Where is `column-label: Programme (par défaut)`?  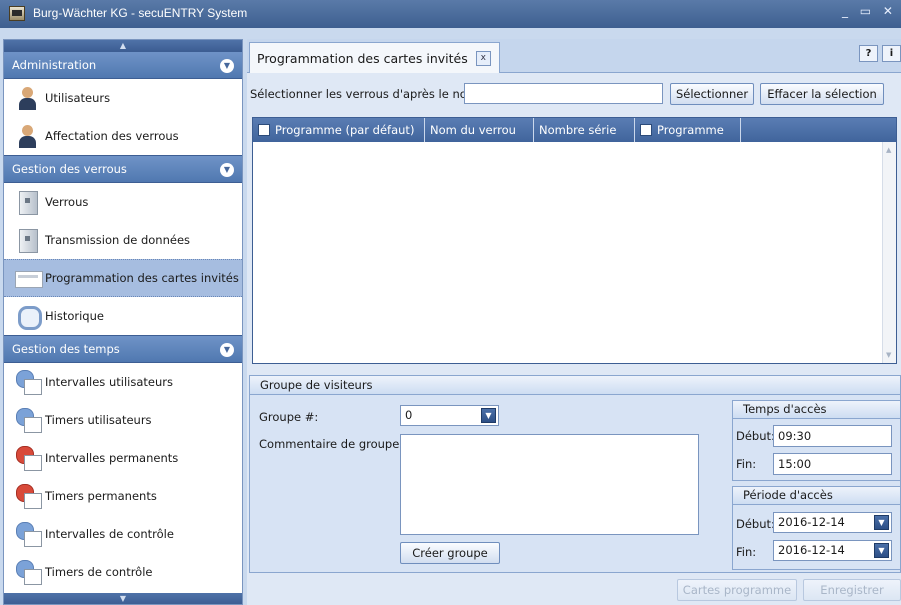 column-label: Programme (par défaut) is located at coordinates (345, 130).